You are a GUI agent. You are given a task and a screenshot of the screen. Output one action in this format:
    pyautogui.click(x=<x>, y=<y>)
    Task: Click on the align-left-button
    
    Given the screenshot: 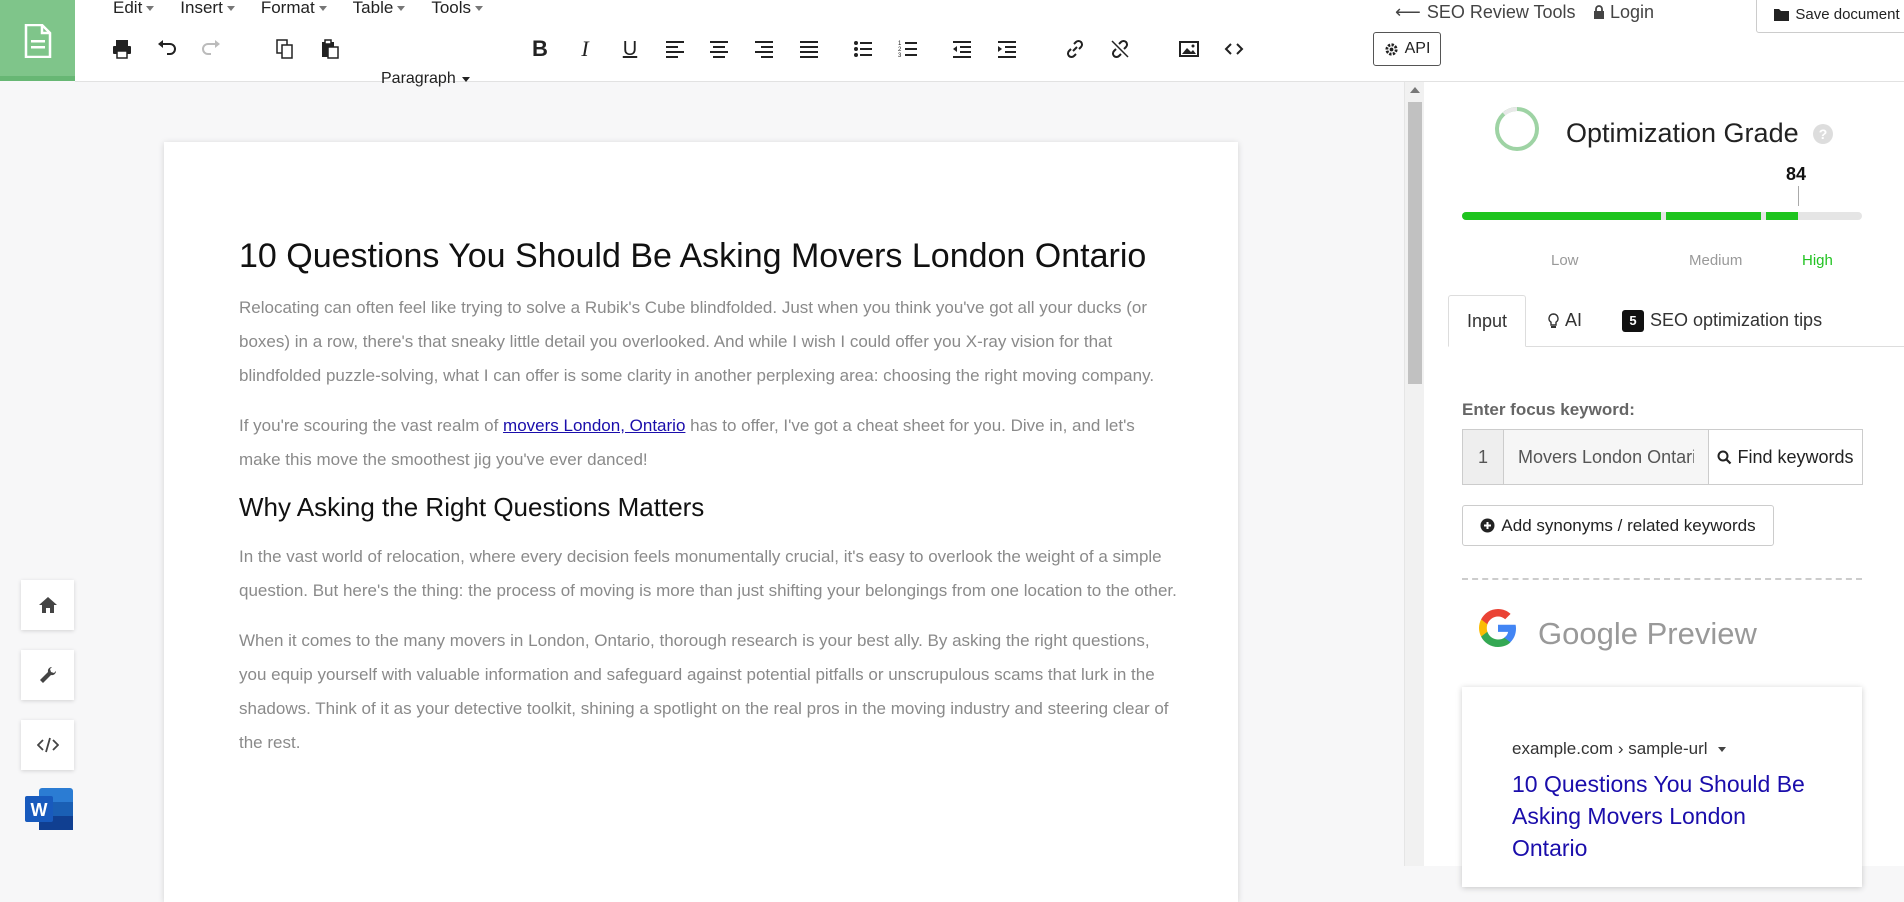 What is the action you would take?
    pyautogui.click(x=675, y=49)
    